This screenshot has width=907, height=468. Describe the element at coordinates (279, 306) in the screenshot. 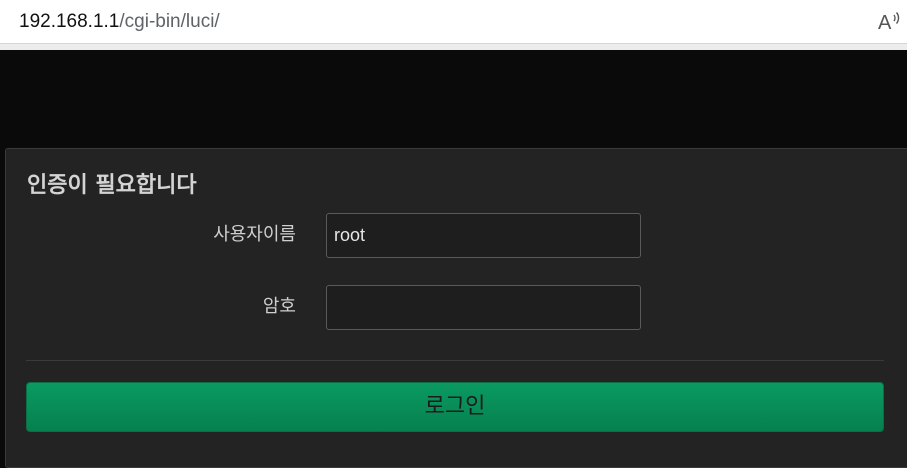

I see `password-label: 암호` at that location.